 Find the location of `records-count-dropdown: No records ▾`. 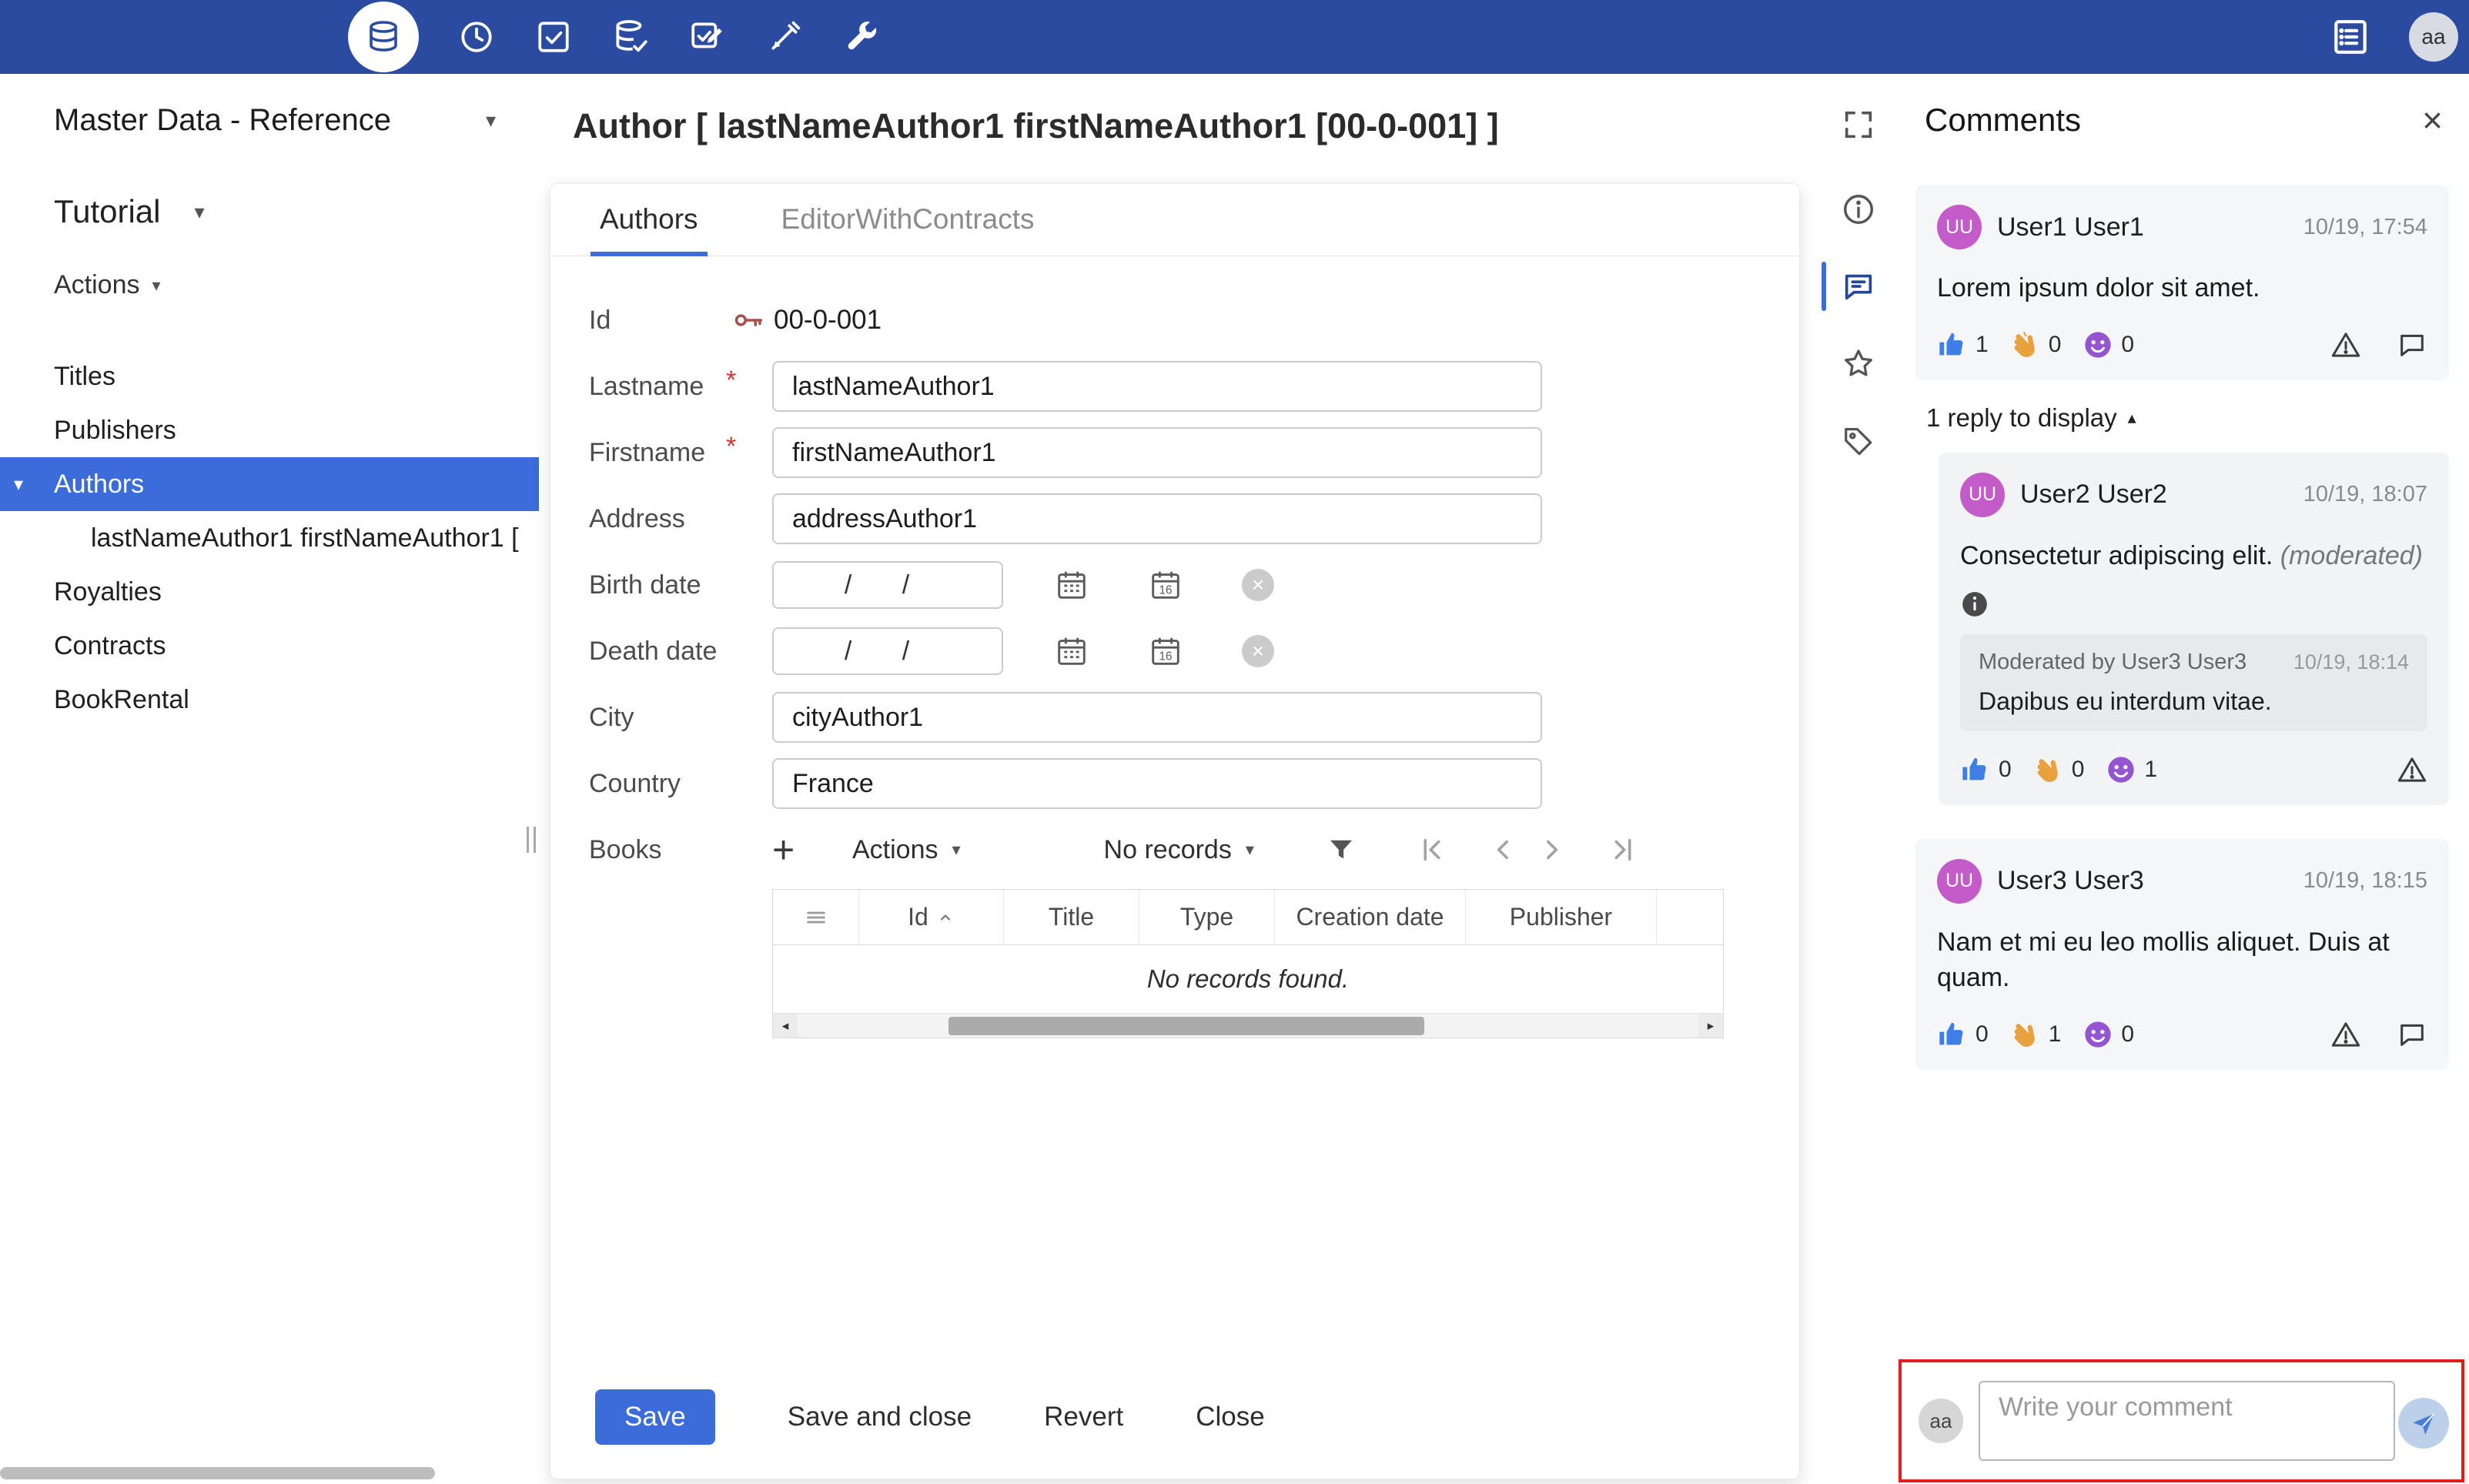

records-count-dropdown: No records ▾ is located at coordinates (1179, 850).